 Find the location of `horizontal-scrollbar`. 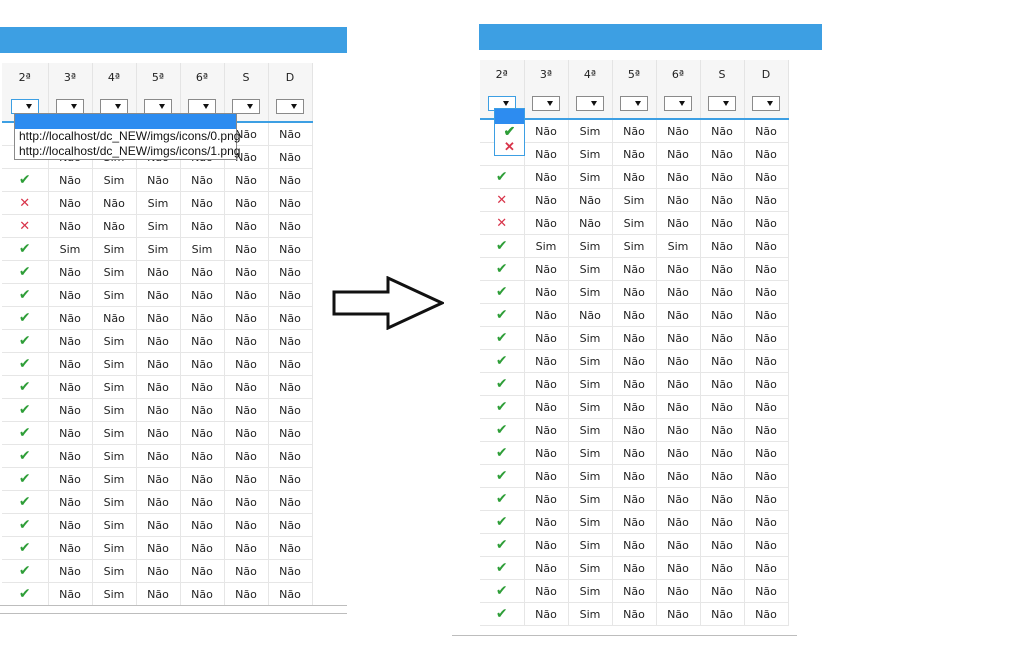

horizontal-scrollbar is located at coordinates (624, 635).